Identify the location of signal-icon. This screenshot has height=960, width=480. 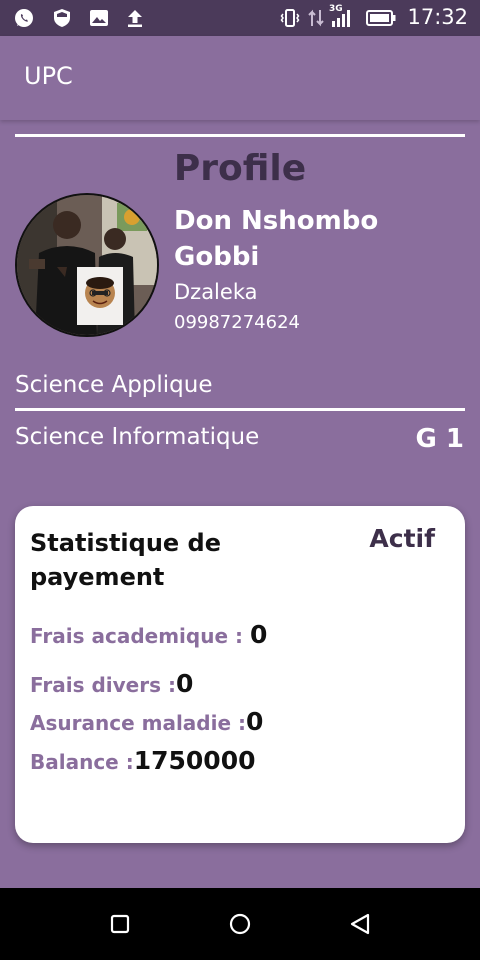
(341, 18).